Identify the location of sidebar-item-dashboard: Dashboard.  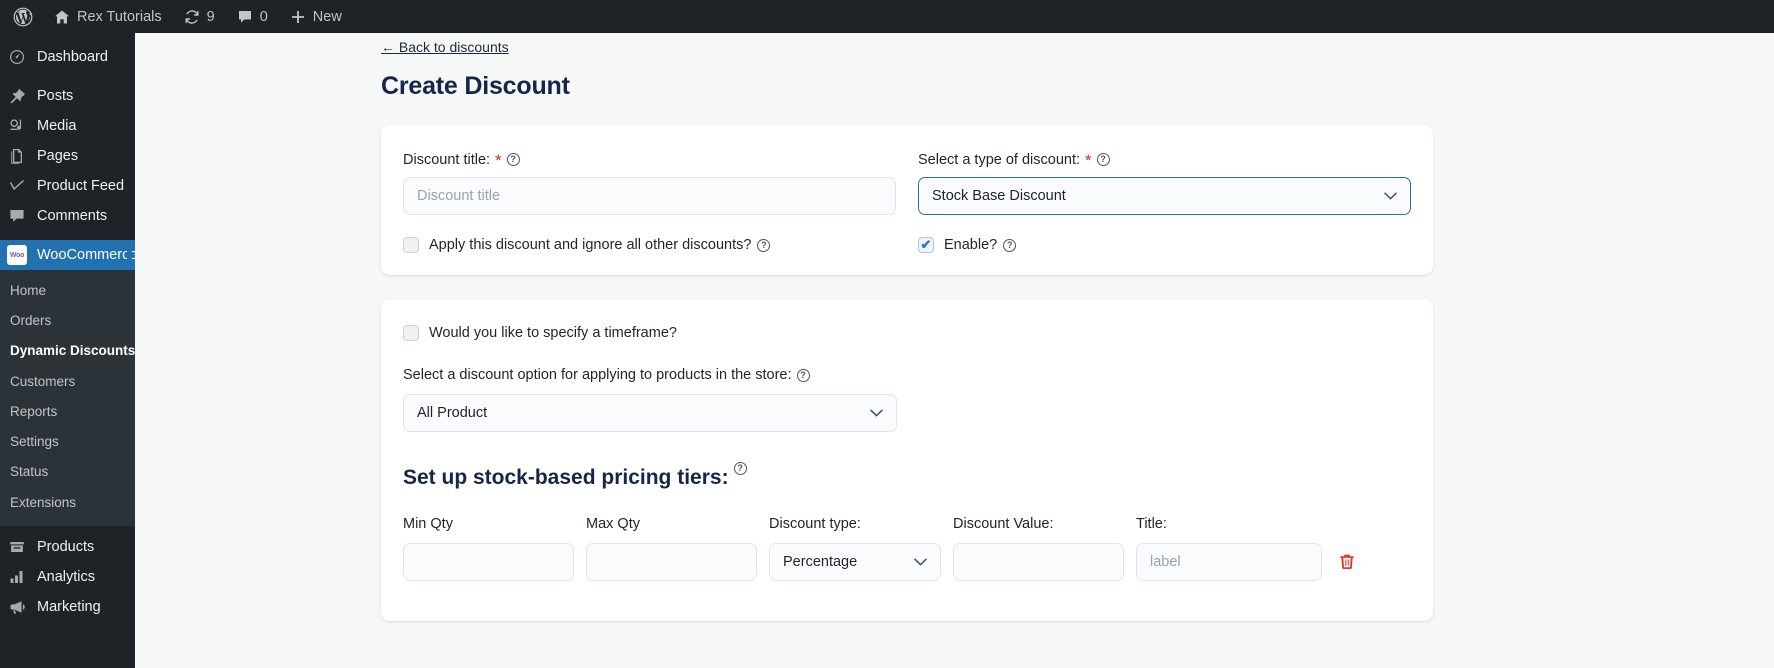
(67, 57).